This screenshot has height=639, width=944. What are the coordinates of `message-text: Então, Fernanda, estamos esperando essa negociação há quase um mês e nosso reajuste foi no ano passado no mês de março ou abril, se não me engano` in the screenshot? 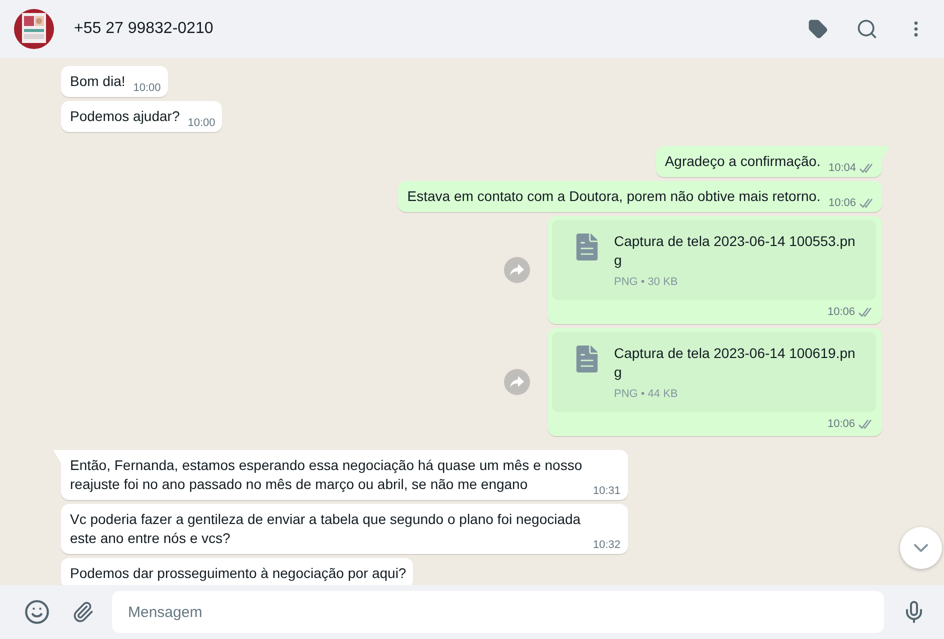 It's located at (327, 475).